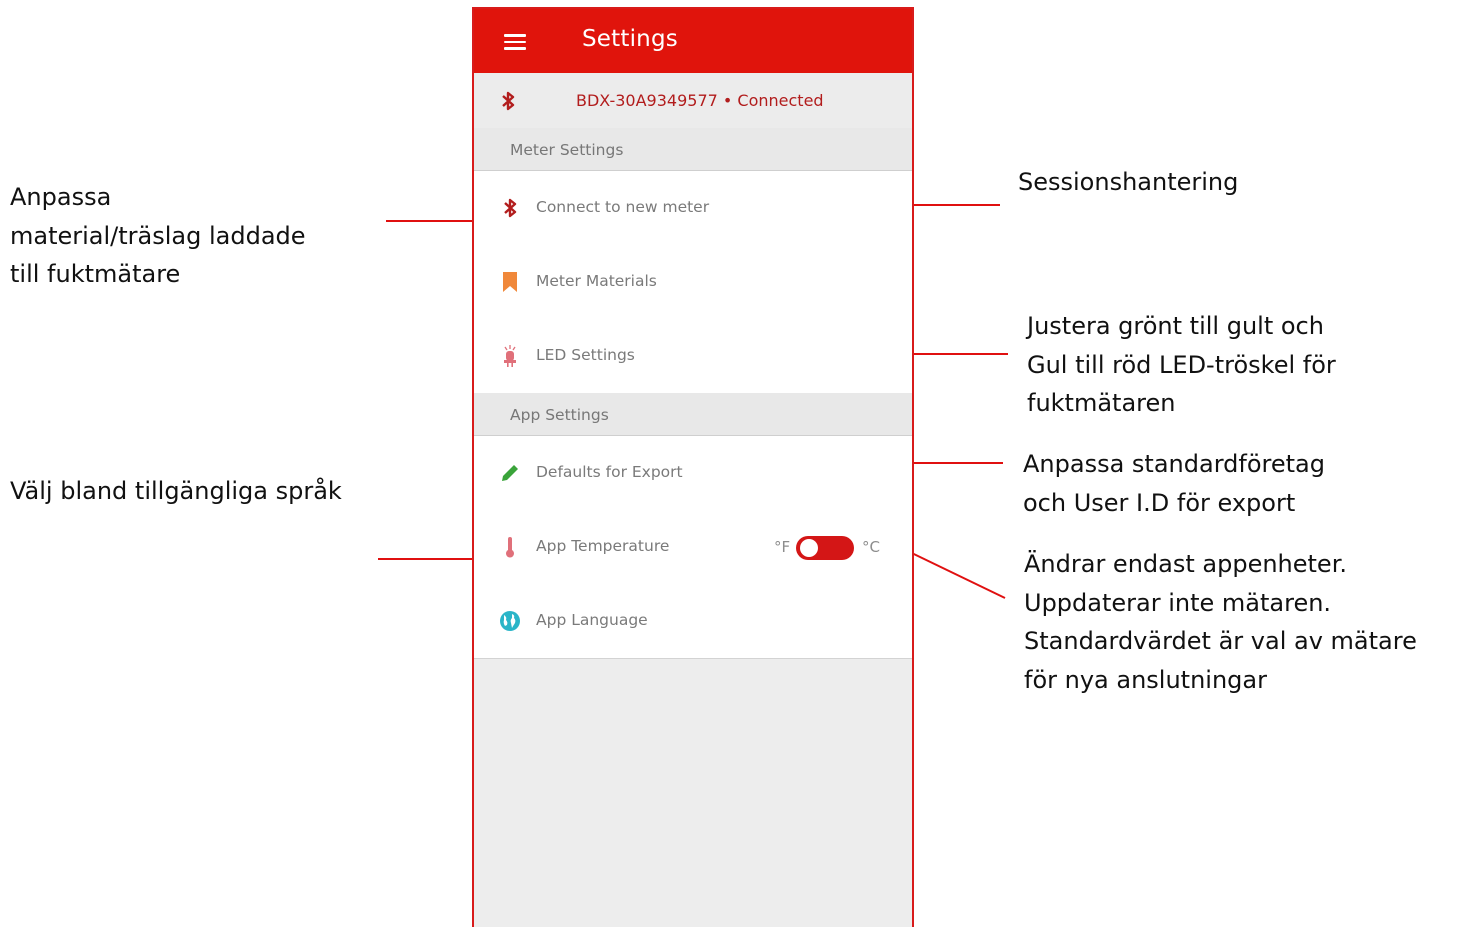 The height and width of the screenshot is (927, 1462). I want to click on bookmark-icon, so click(510, 282).